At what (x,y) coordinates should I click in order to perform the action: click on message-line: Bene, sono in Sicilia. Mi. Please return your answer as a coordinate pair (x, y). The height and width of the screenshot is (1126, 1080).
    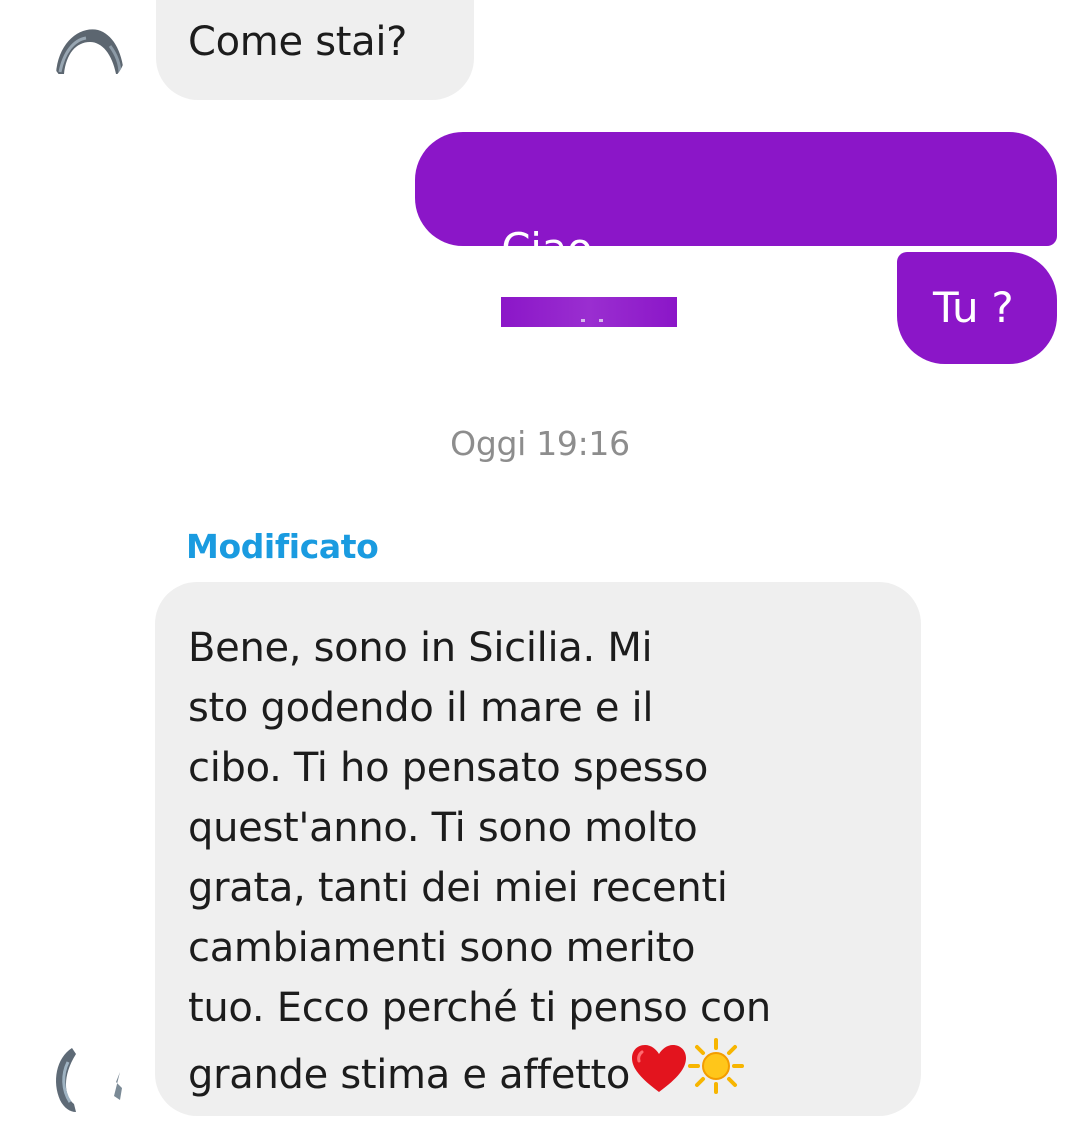
    Looking at the image, I should click on (420, 648).